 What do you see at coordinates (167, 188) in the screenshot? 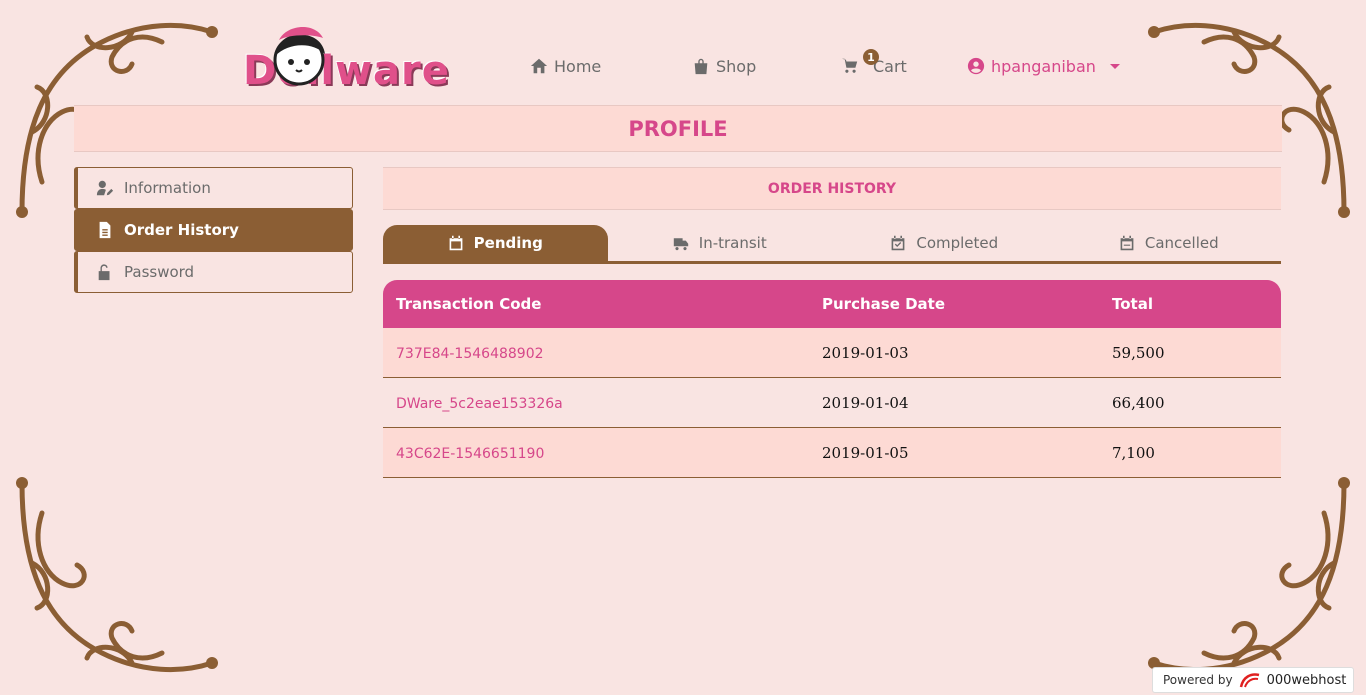
I see `sidebar-item-label: Information` at bounding box center [167, 188].